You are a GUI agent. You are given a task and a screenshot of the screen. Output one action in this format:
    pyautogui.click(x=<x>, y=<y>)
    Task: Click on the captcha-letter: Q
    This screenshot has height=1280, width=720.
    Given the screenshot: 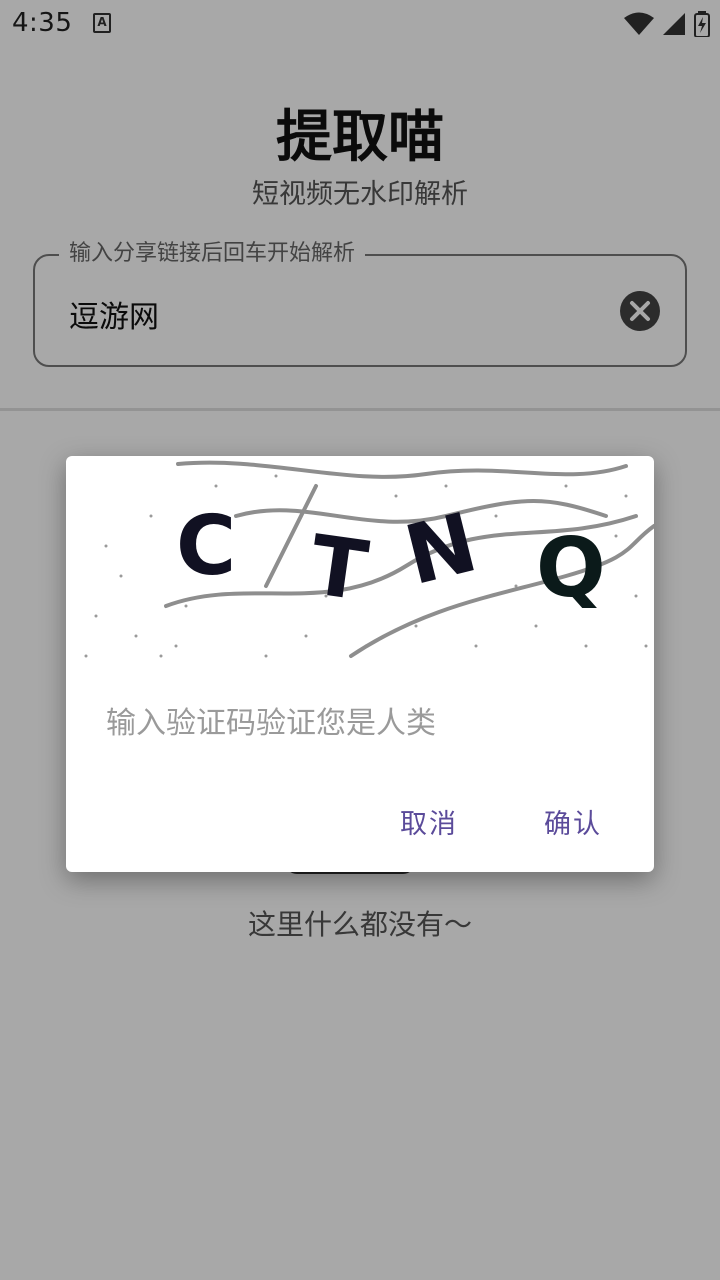 What is the action you would take?
    pyautogui.click(x=571, y=568)
    